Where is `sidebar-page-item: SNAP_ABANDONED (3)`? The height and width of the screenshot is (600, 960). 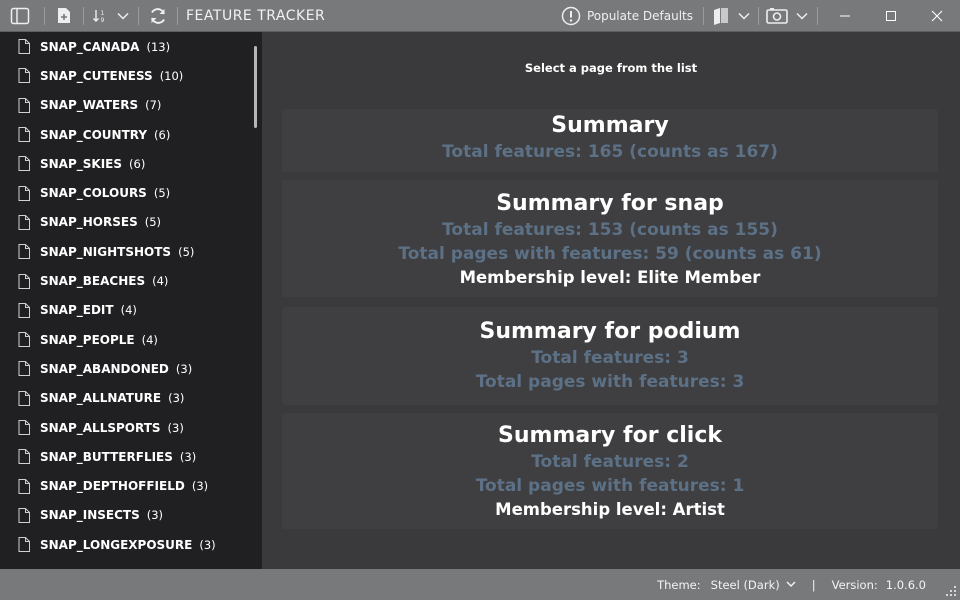 sidebar-page-item: SNAP_ABANDONED (3) is located at coordinates (131, 368).